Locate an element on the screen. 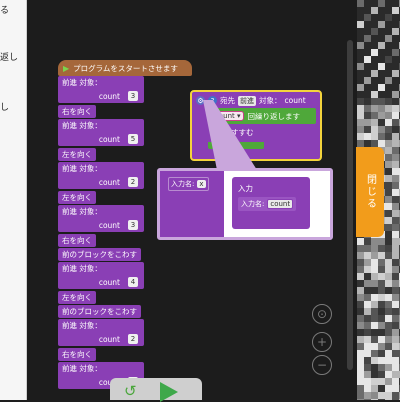 Image resolution: width=400 pixels, height=402 pixels. program-start-block: ▶ プログラムをスタートさせます is located at coordinates (125, 68).